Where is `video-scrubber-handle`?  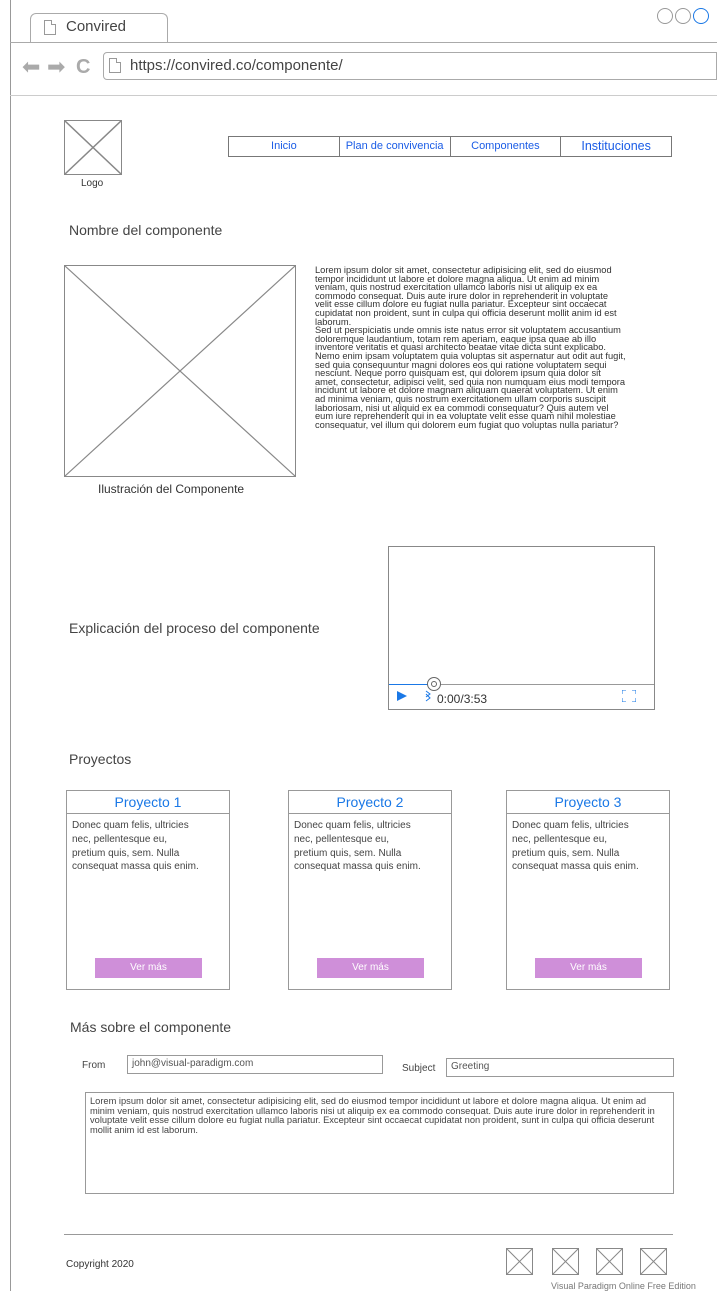
video-scrubber-handle is located at coordinates (434, 684).